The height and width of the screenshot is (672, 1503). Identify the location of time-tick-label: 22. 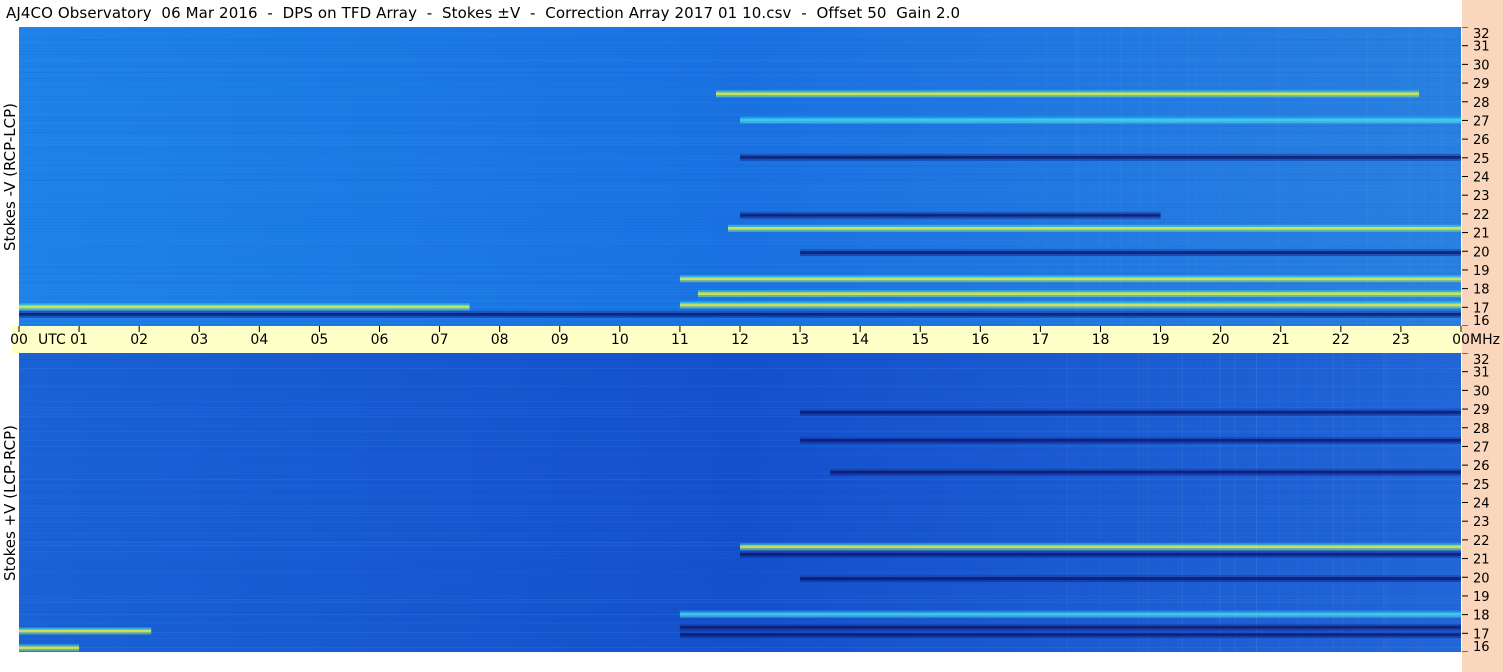
(1341, 340).